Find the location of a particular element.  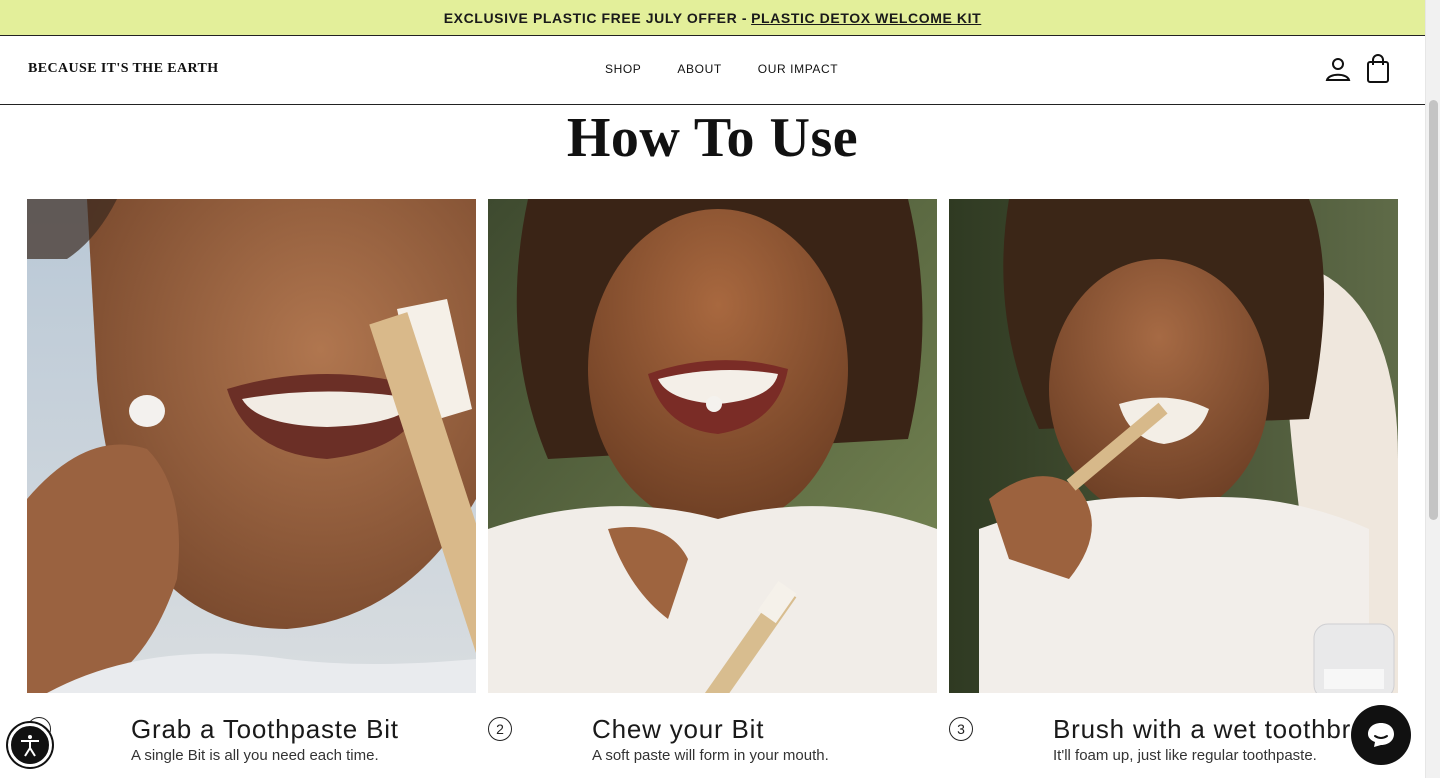

step-2-title: Chew your Bit is located at coordinates (678, 729).